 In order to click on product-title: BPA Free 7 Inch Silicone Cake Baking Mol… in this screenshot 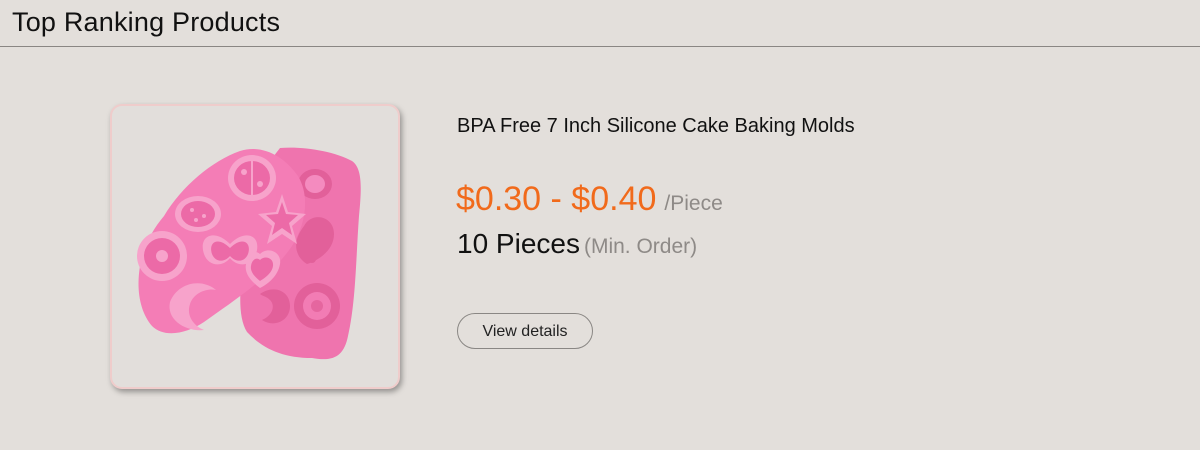, I will do `click(656, 126)`.